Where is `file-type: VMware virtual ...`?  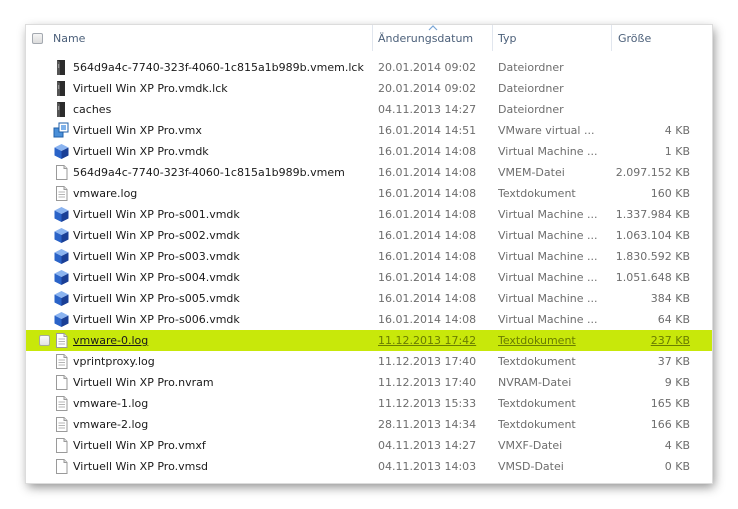
file-type: VMware virtual ... is located at coordinates (546, 130).